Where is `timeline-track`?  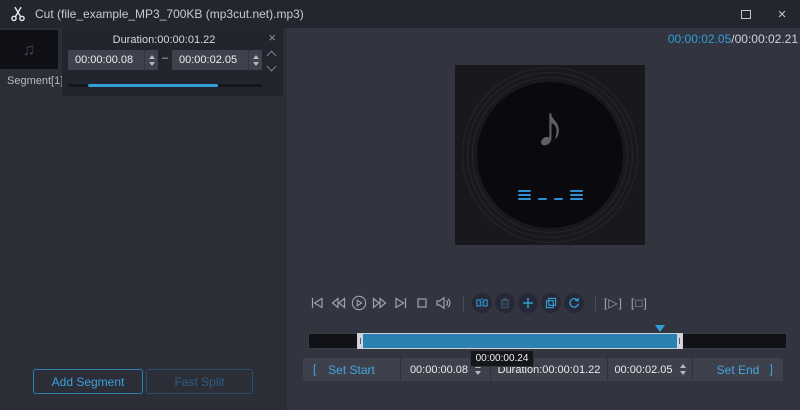 timeline-track is located at coordinates (547, 341).